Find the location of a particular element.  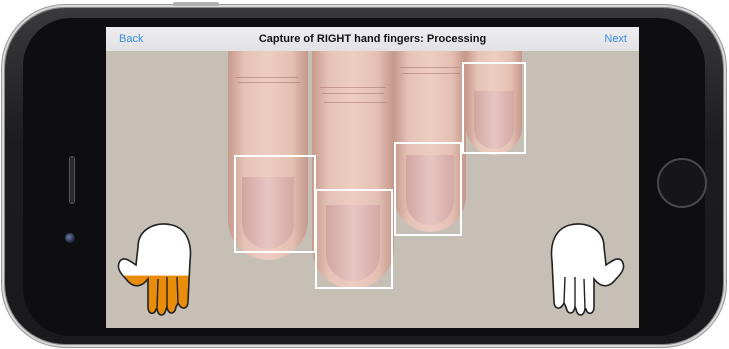

front-camera is located at coordinates (70, 238).